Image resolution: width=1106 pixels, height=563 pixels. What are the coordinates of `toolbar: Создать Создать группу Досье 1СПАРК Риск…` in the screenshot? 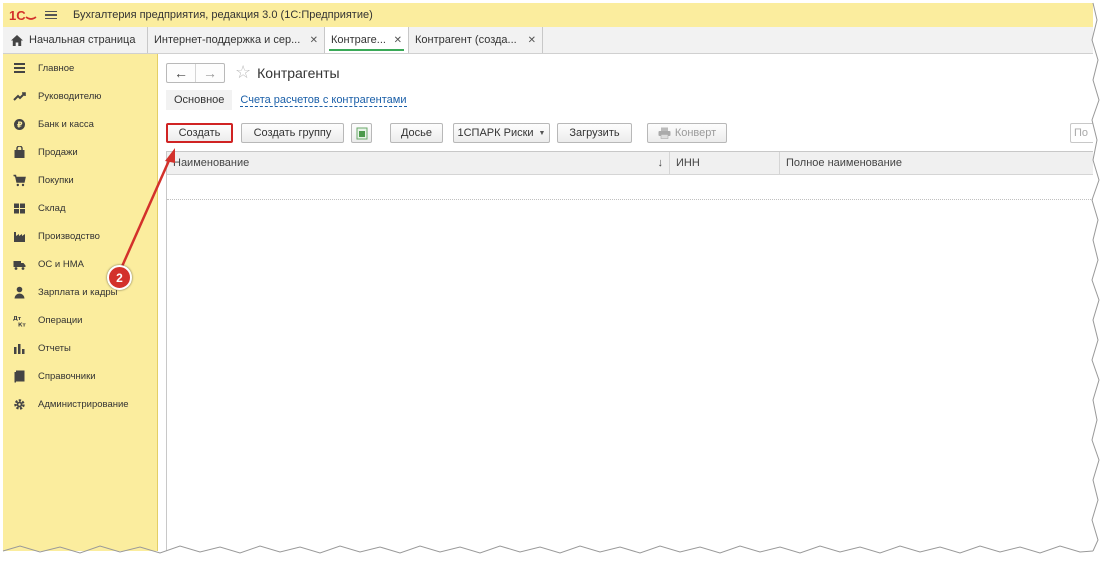 It's located at (629, 134).